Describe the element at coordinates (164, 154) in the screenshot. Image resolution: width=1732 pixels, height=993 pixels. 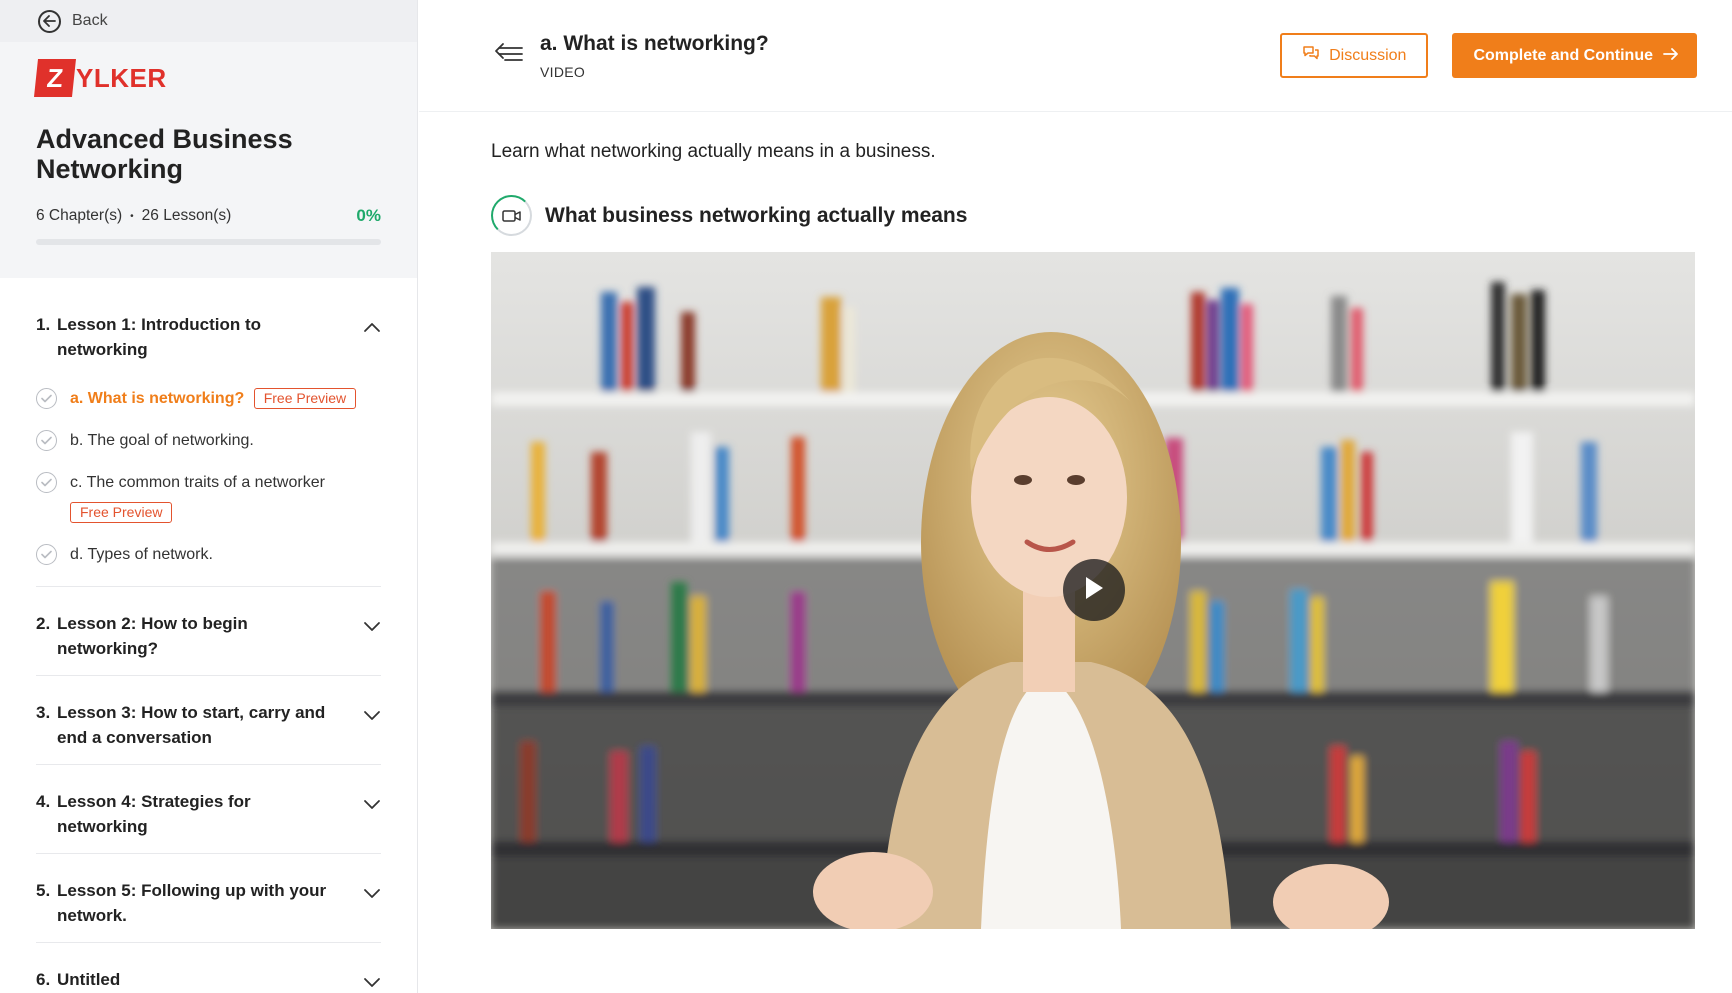
I see `course-title: Advanced Business Networking` at that location.